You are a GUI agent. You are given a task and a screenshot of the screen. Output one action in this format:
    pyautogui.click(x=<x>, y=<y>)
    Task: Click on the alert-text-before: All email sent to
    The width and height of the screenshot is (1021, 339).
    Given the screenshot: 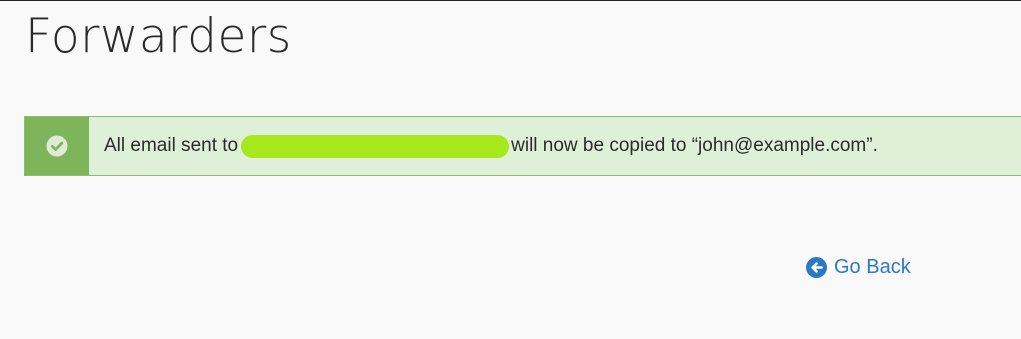 What is the action you would take?
    pyautogui.click(x=171, y=145)
    